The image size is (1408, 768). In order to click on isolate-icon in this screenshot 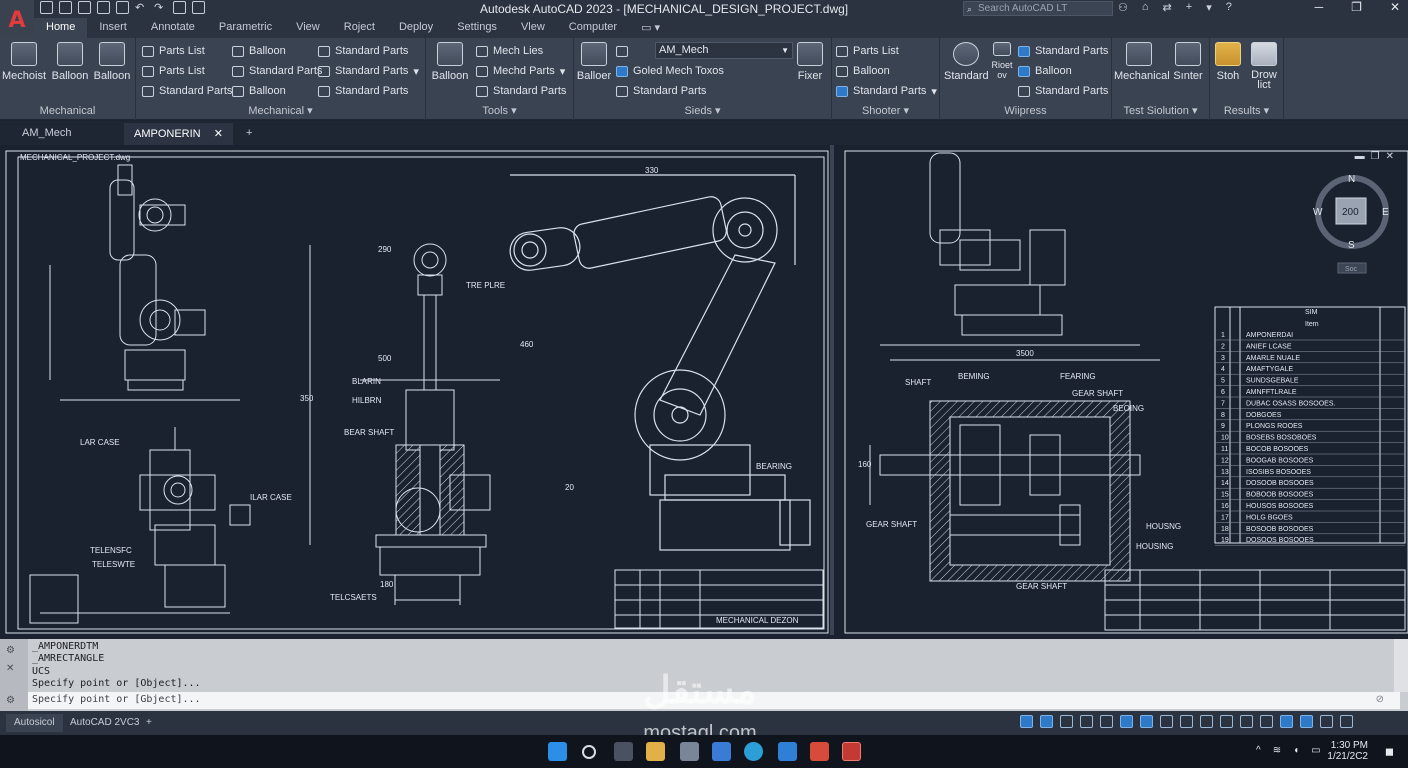, I will do `click(1286, 721)`.